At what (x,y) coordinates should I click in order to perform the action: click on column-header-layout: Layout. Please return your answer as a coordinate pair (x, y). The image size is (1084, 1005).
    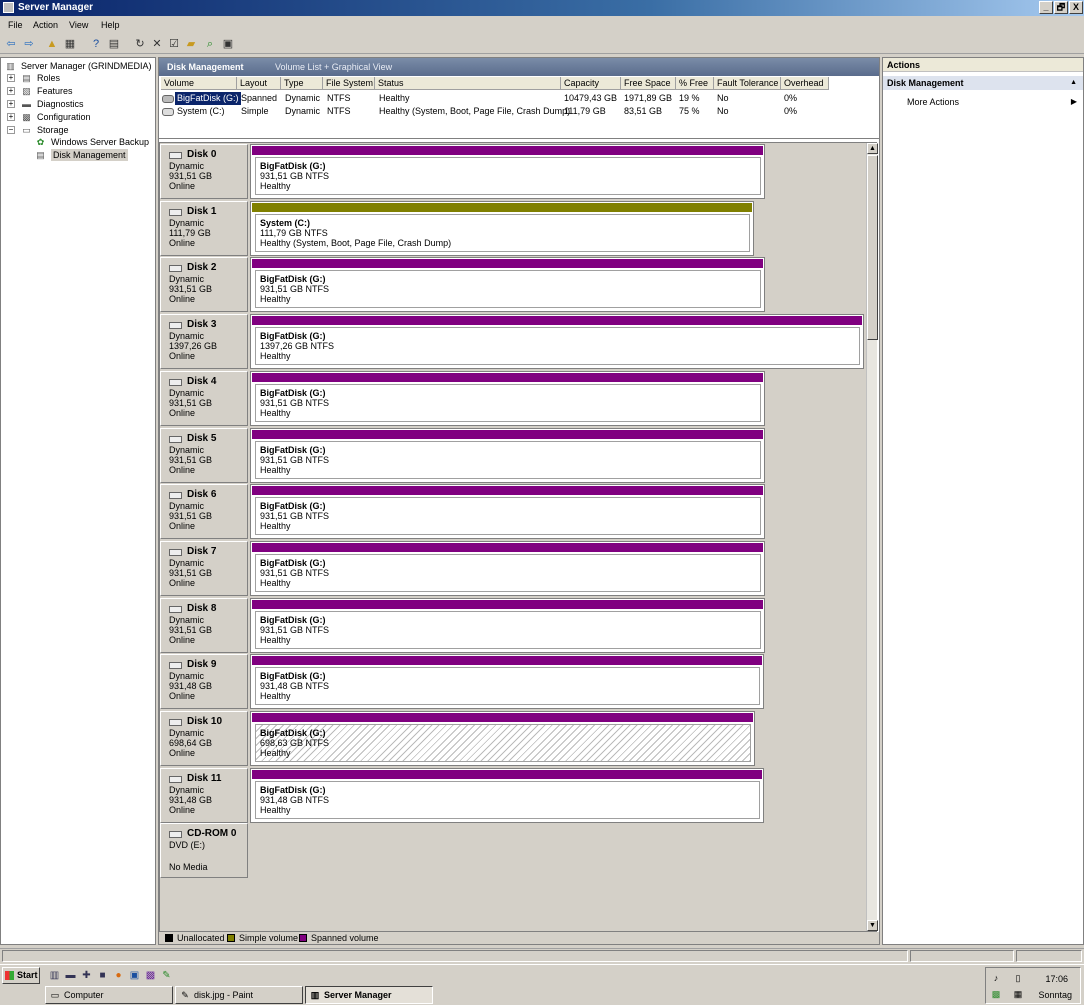
    Looking at the image, I should click on (259, 83).